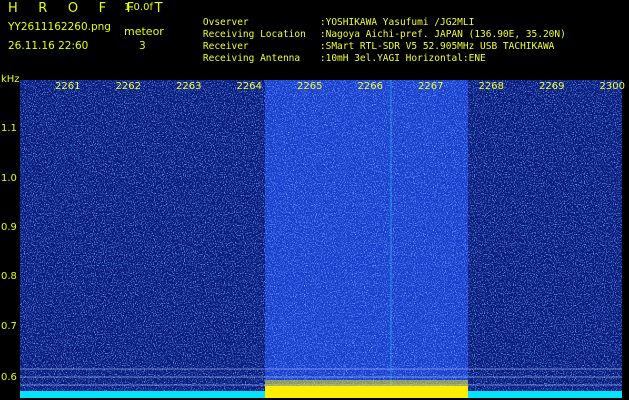 Image resolution: width=629 pixels, height=400 pixels. What do you see at coordinates (402, 58) in the screenshot?
I see `antenna-value: :10mH 3el.YAGI Horizontal:ENE` at bounding box center [402, 58].